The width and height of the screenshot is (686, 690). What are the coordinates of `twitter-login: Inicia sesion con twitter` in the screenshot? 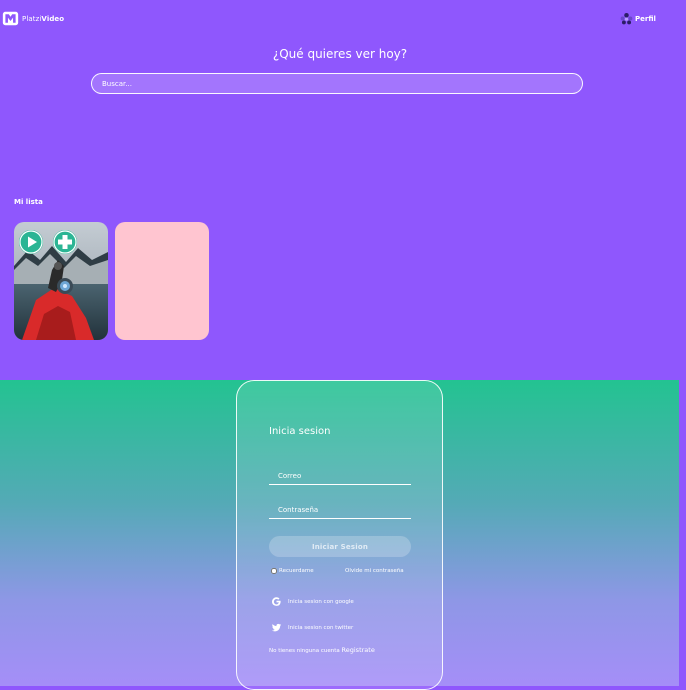 It's located at (312, 627).